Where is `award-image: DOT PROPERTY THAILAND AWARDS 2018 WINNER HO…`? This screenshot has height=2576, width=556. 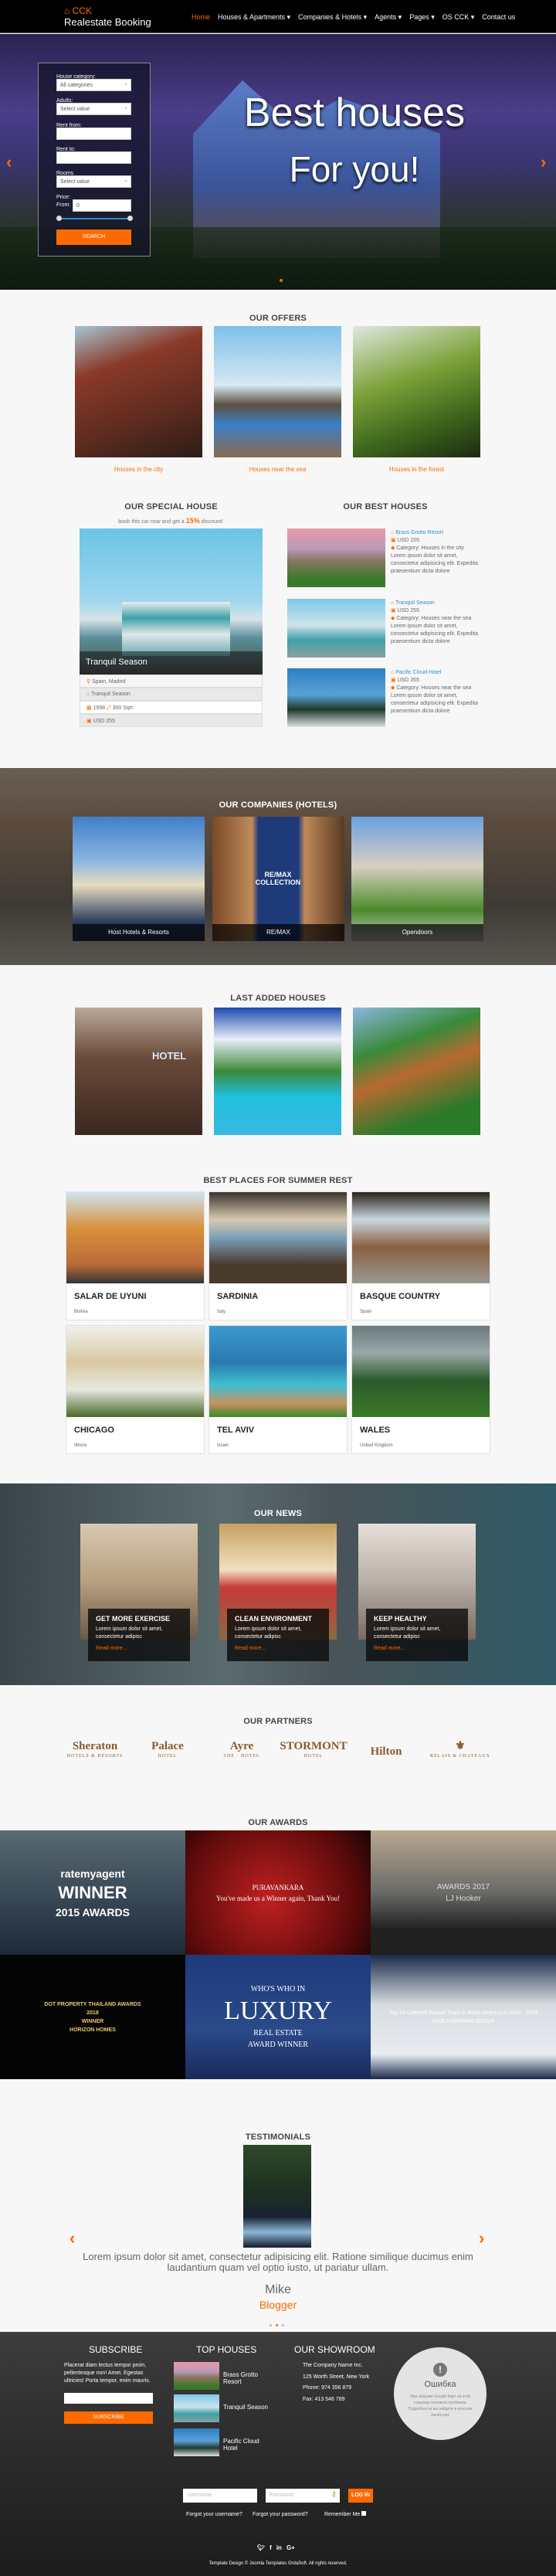
award-image: DOT PROPERTY THAILAND AWARDS 2018 WINNER HO… is located at coordinates (92, 2017).